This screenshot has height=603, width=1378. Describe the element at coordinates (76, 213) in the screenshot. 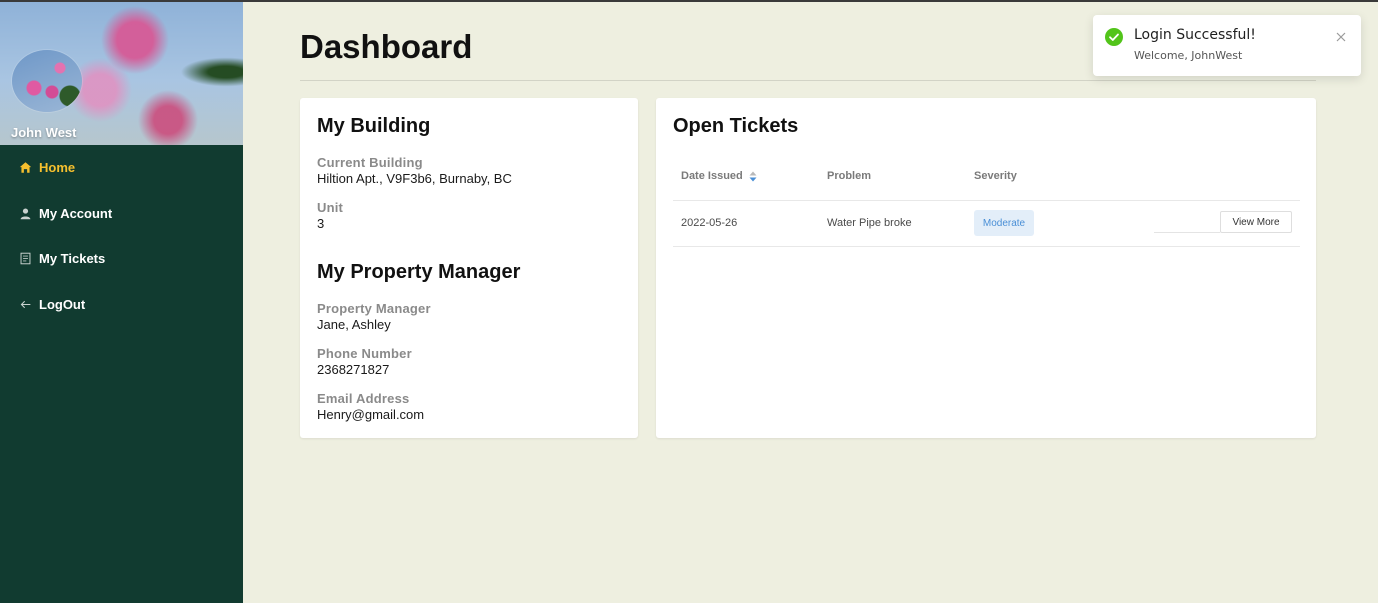

I see `sidebar-item-label: My Account` at that location.